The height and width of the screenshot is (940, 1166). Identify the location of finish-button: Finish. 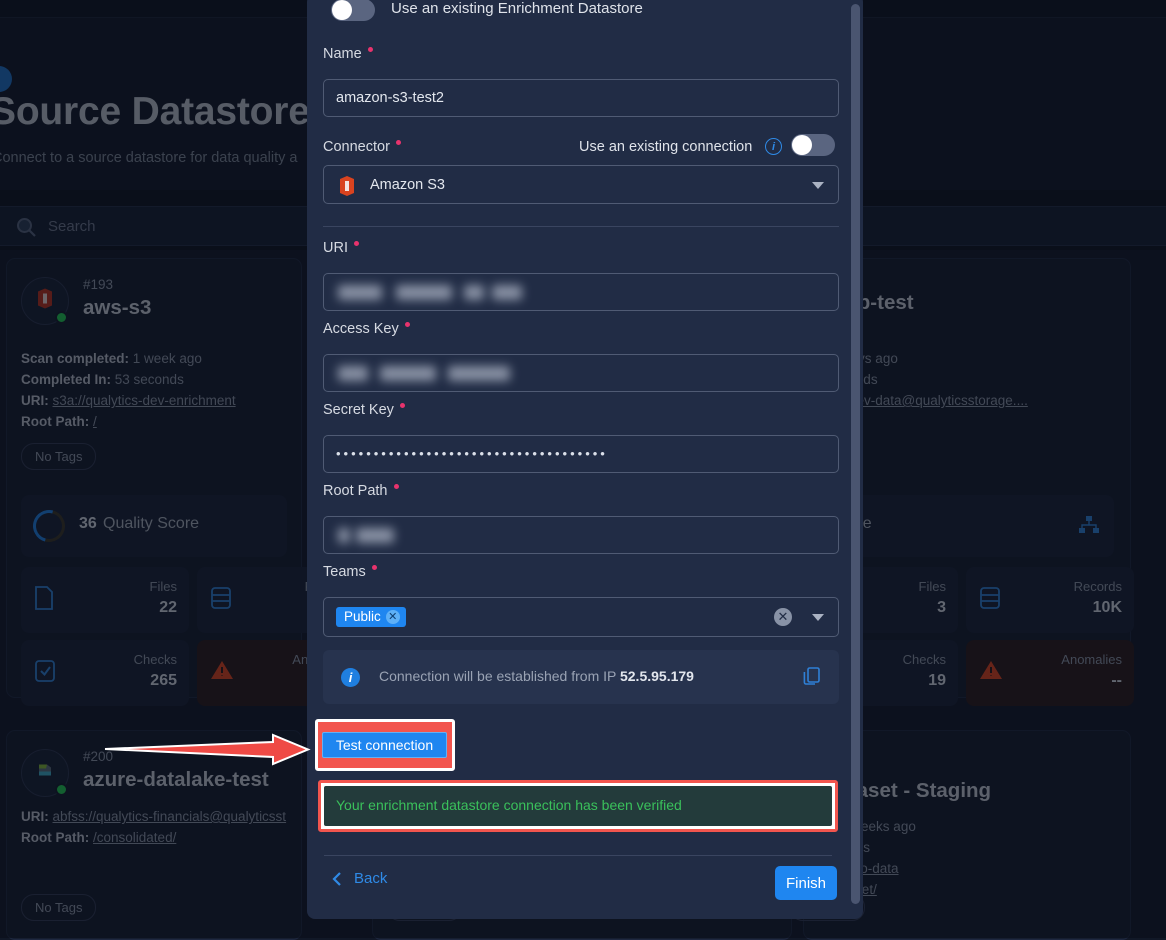
(806, 883).